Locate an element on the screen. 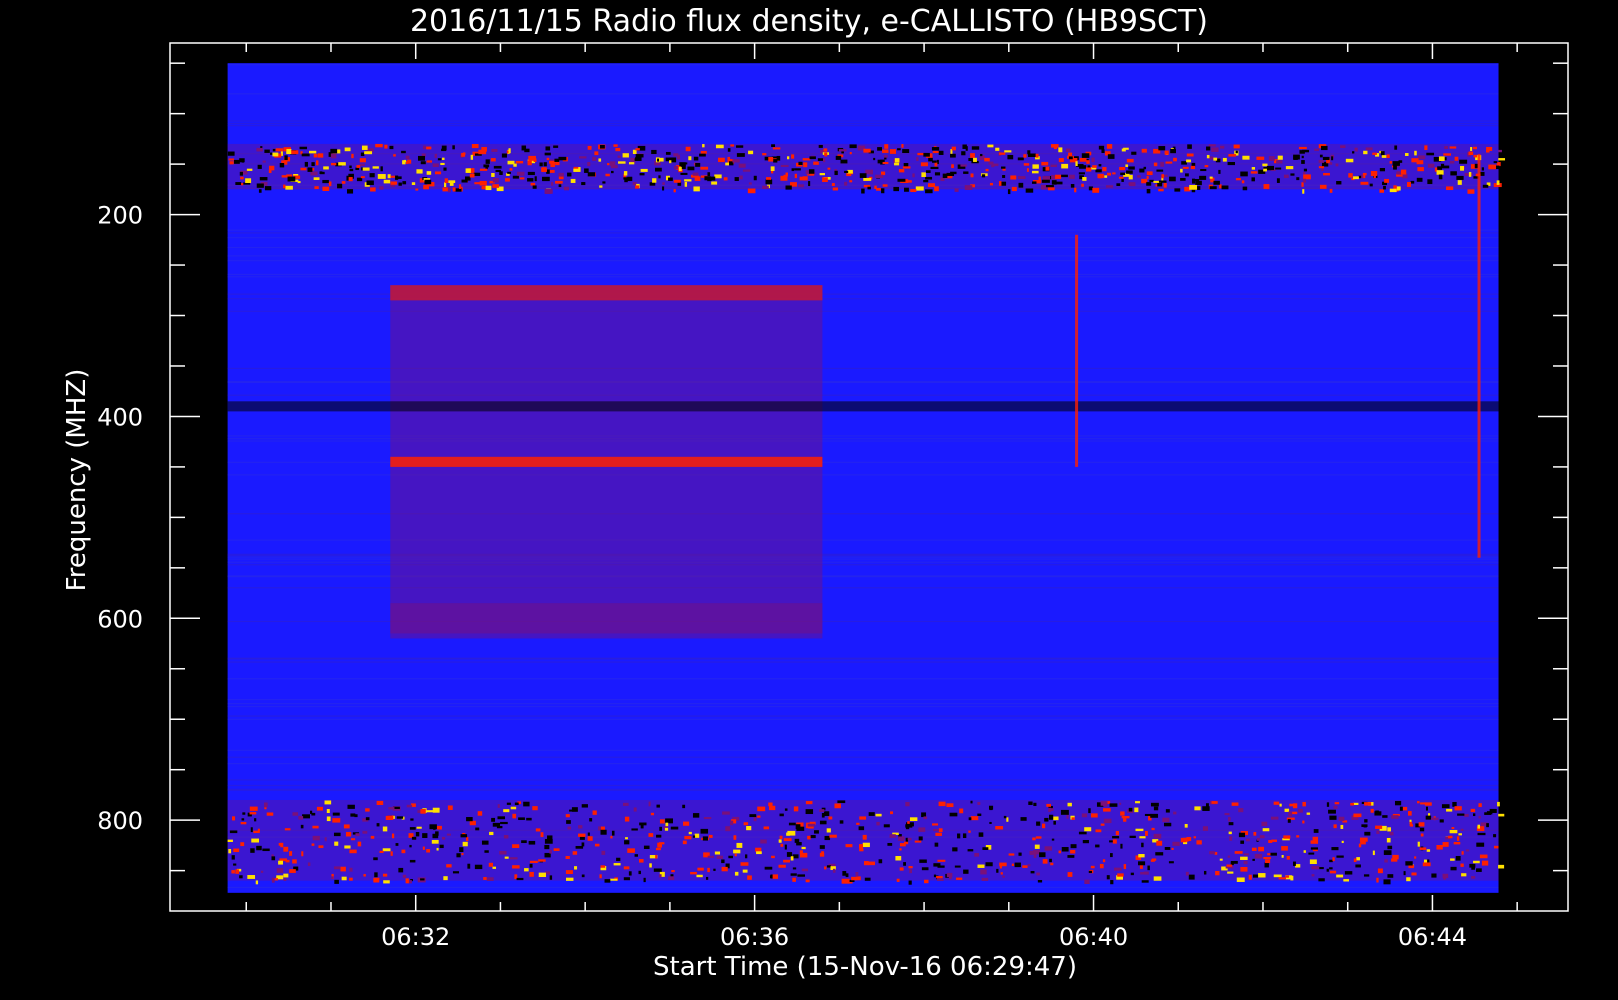 This screenshot has width=1618, height=1000. texture-line is located at coordinates (863, 126).